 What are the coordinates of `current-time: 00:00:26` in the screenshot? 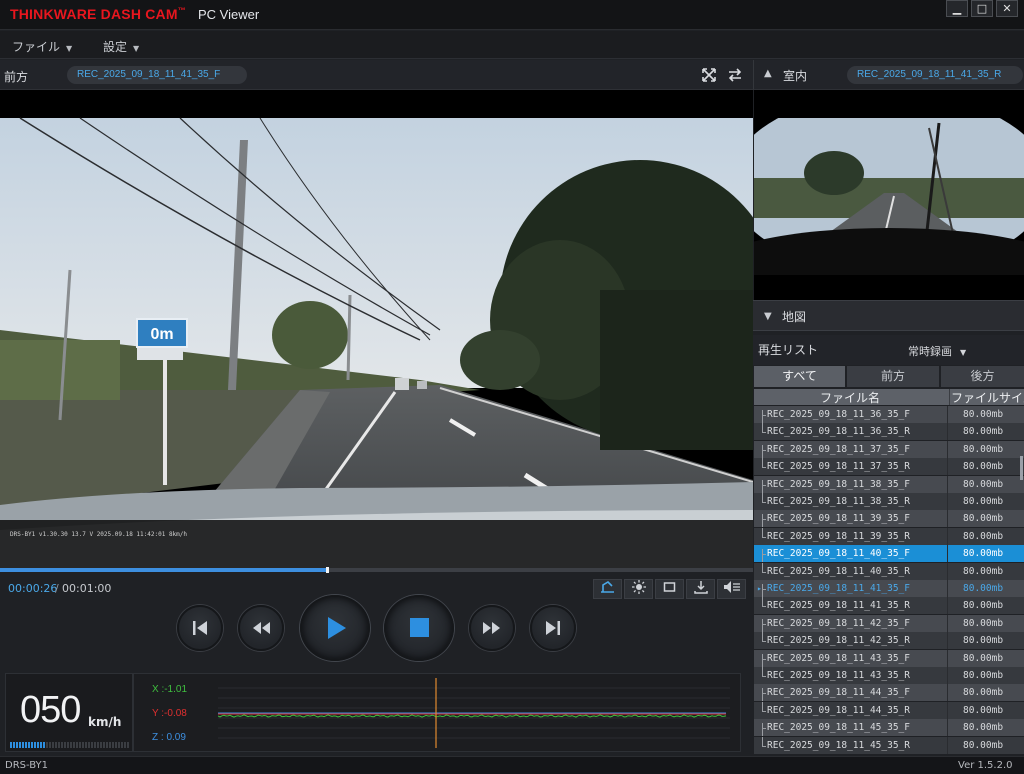 It's located at (33, 588).